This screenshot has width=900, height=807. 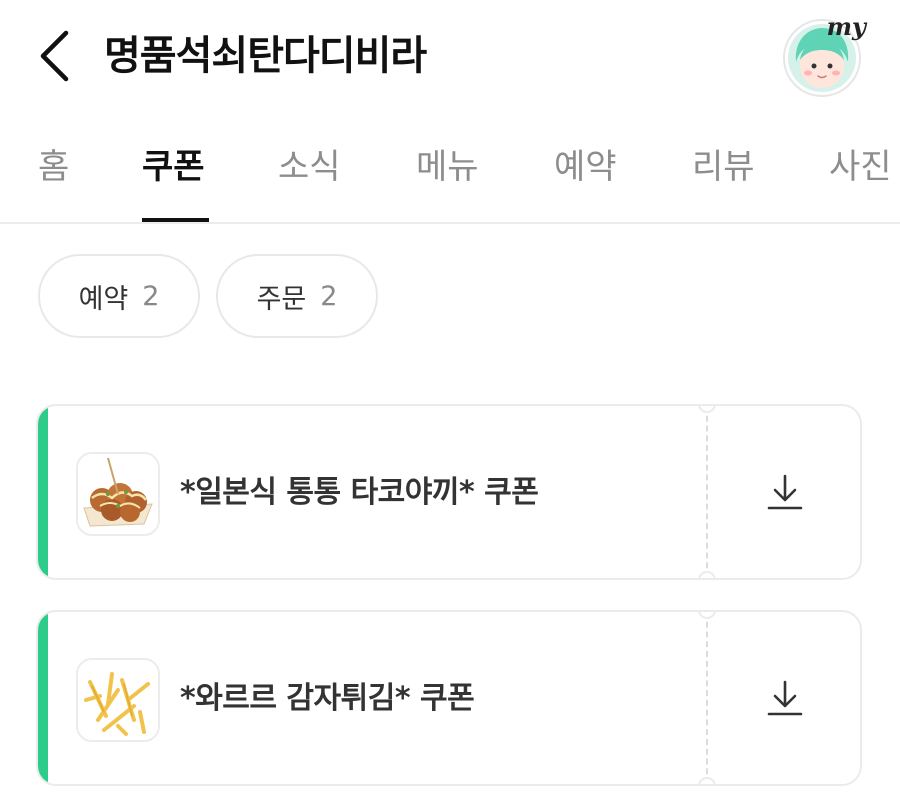 I want to click on filter-chip-reservation: 예약 2, so click(x=119, y=296).